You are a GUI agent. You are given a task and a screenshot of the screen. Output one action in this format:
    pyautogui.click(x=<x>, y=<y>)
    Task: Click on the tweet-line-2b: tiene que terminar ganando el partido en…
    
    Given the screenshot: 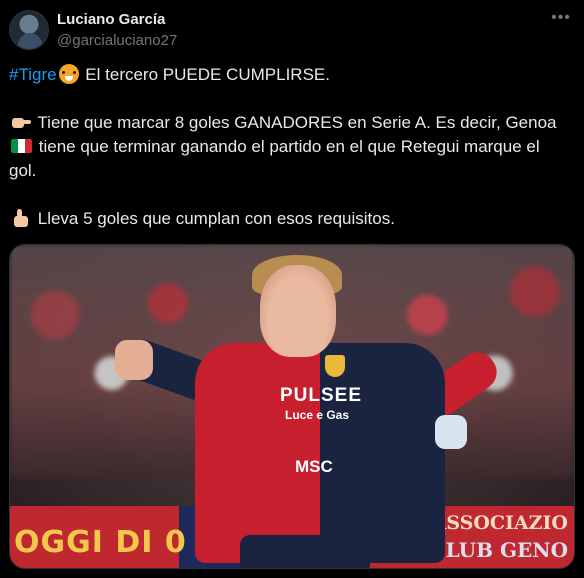 What is the action you would take?
    pyautogui.click(x=292, y=147)
    